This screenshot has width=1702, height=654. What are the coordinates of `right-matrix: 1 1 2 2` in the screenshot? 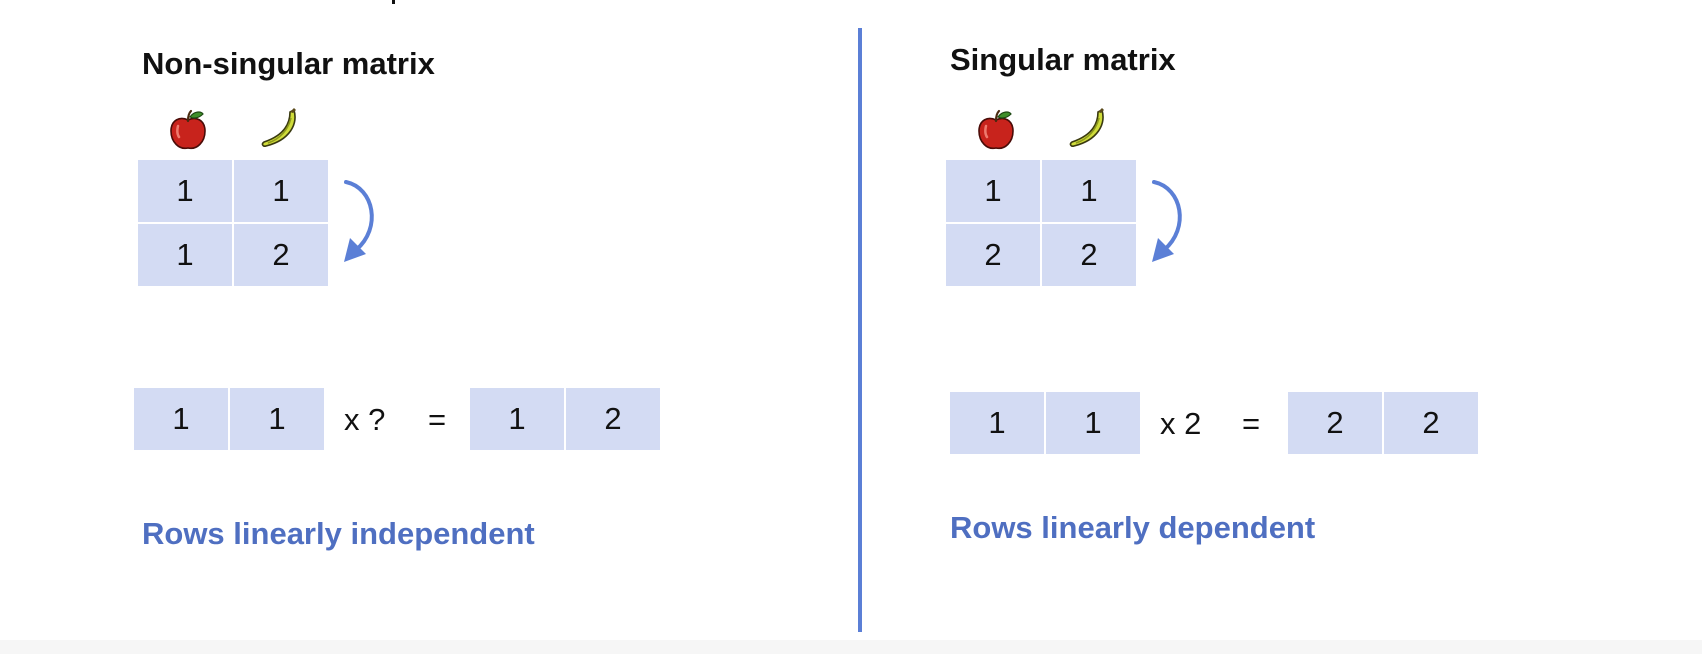 It's located at (1041, 223).